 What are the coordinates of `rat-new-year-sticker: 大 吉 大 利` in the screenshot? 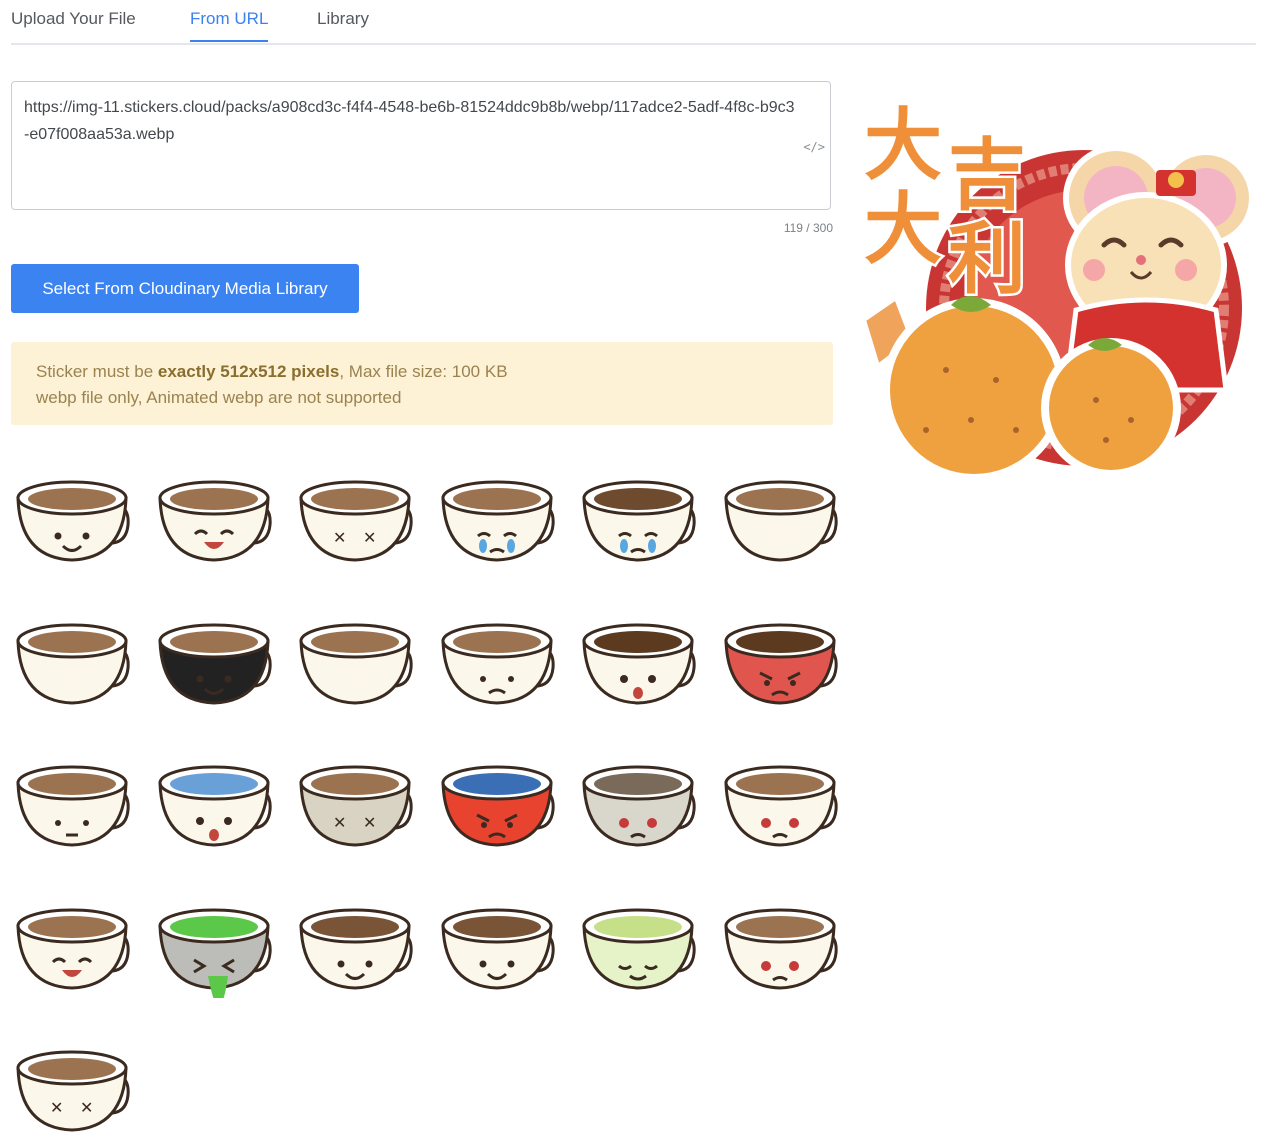 It's located at (1058, 290).